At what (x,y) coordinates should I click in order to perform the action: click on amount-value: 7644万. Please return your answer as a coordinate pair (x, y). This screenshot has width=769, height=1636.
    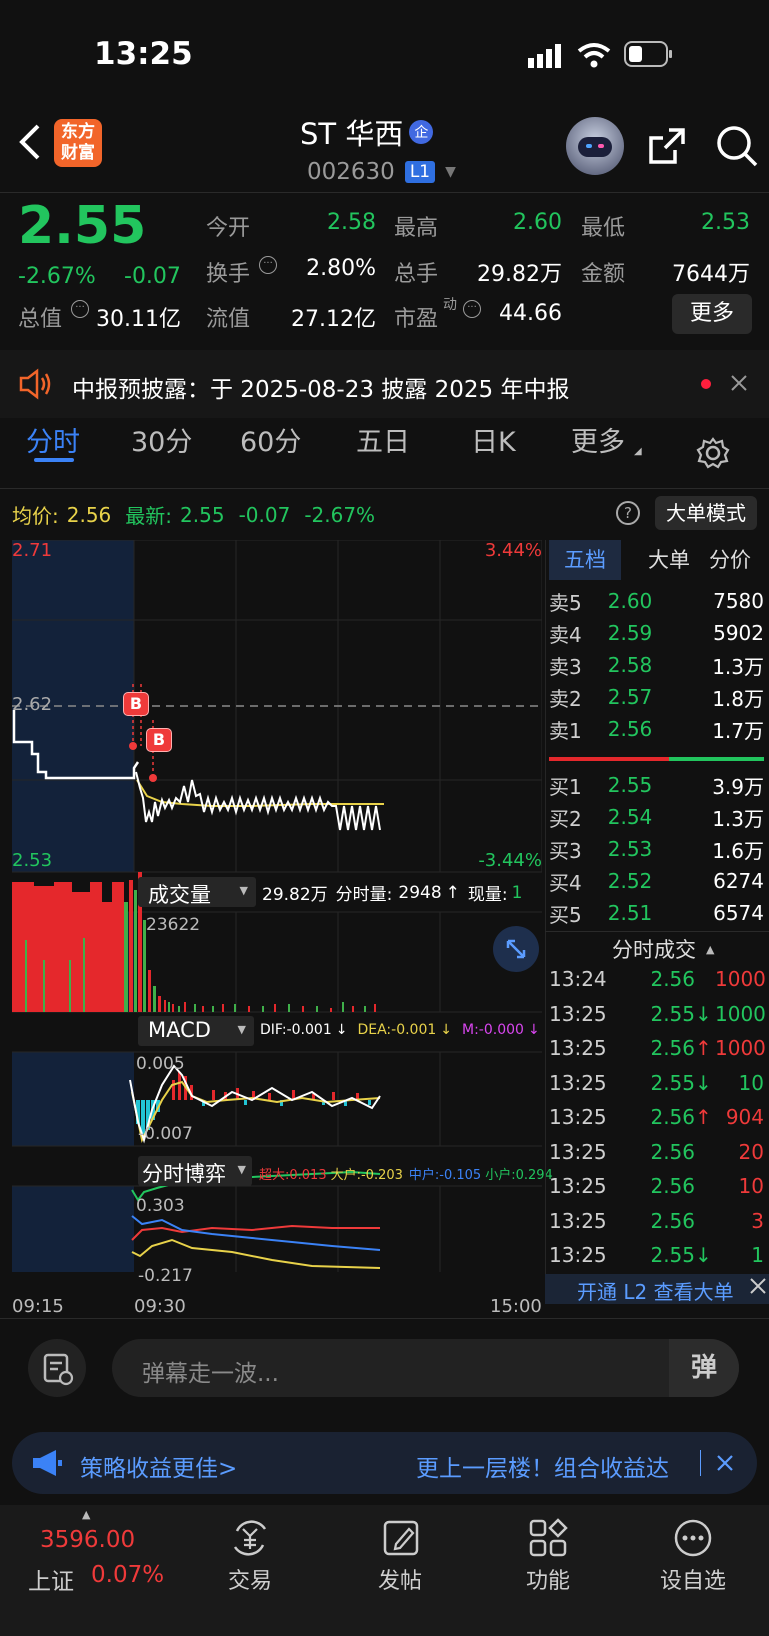
    Looking at the image, I should click on (711, 274).